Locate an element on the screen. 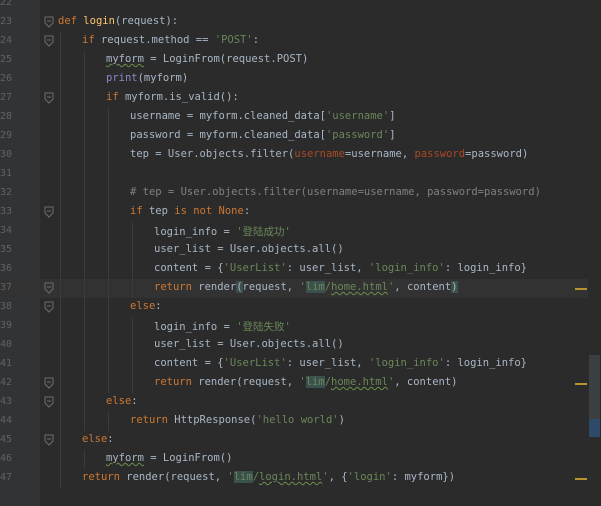 Image resolution: width=601 pixels, height=506 pixels. line-number: 30 is located at coordinates (6, 154).